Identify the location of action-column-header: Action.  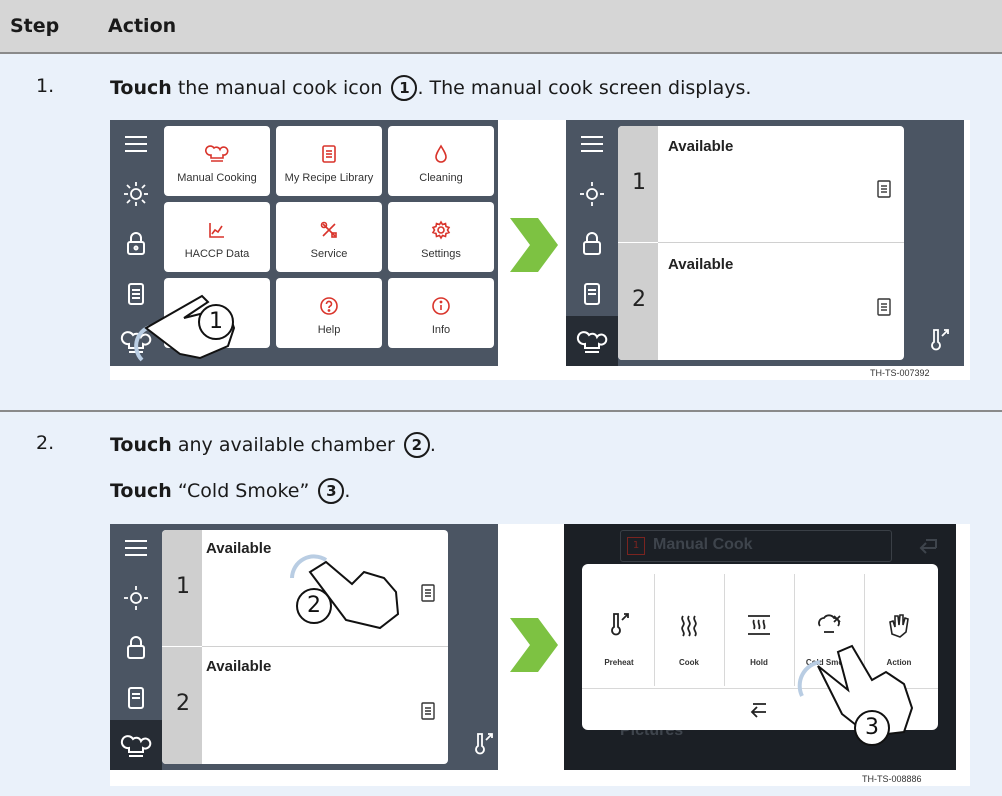
(142, 26).